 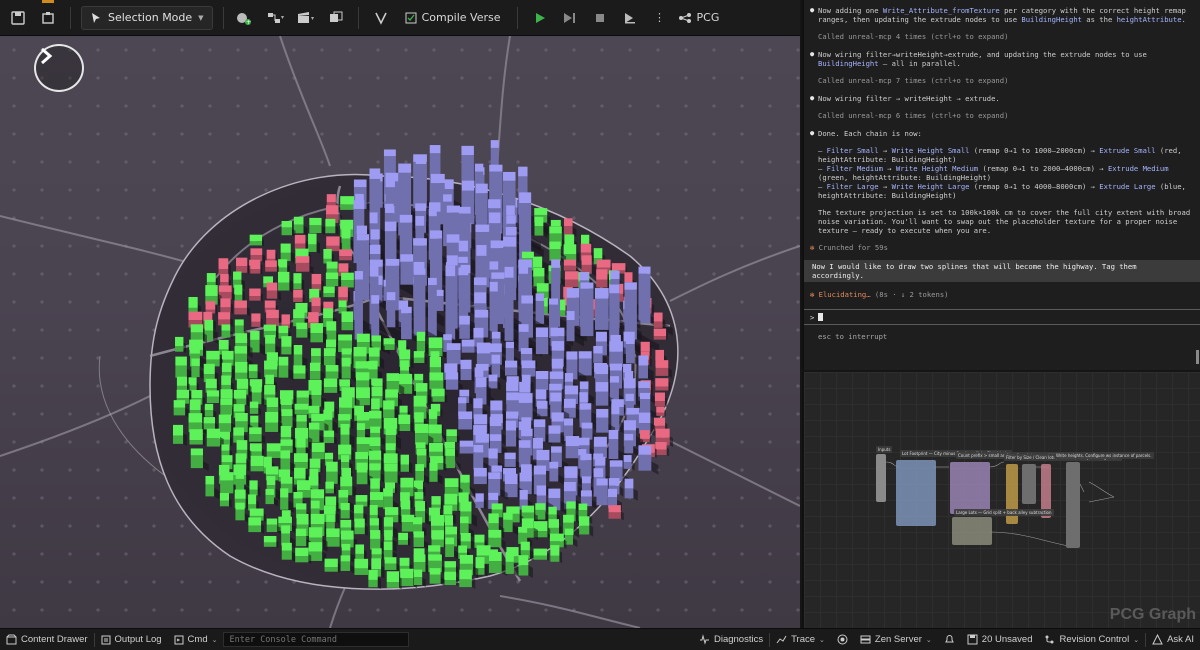 What do you see at coordinates (814, 247) in the screenshot?
I see `asterisk-icon: ✻` at bounding box center [814, 247].